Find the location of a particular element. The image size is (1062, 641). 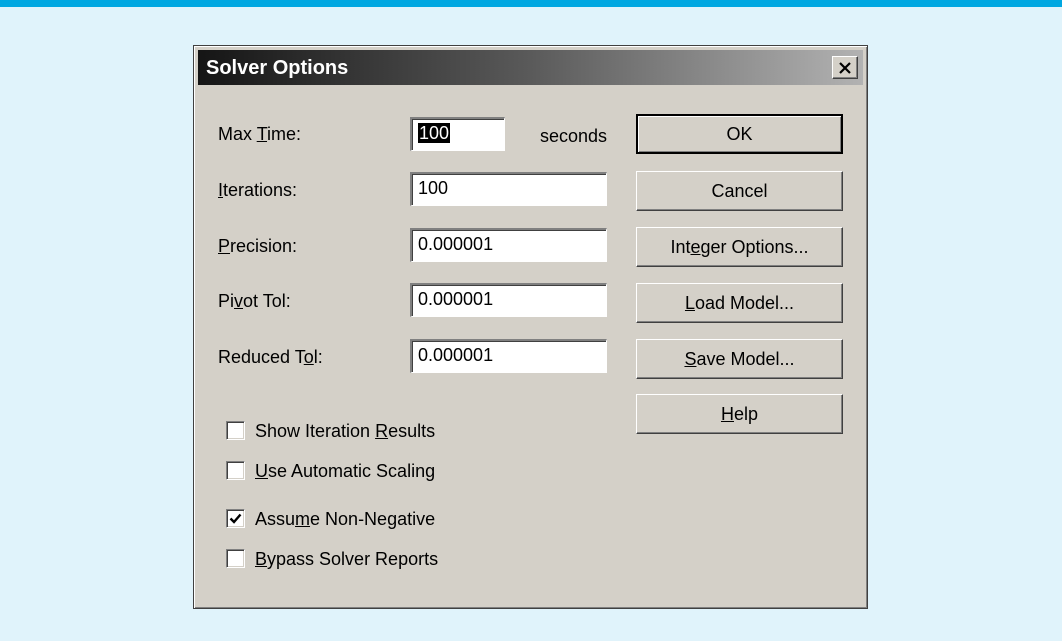

accent-bar is located at coordinates (531, 3).